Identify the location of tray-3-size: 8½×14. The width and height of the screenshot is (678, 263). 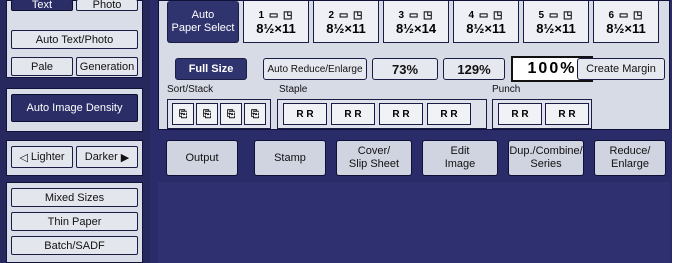
(416, 28).